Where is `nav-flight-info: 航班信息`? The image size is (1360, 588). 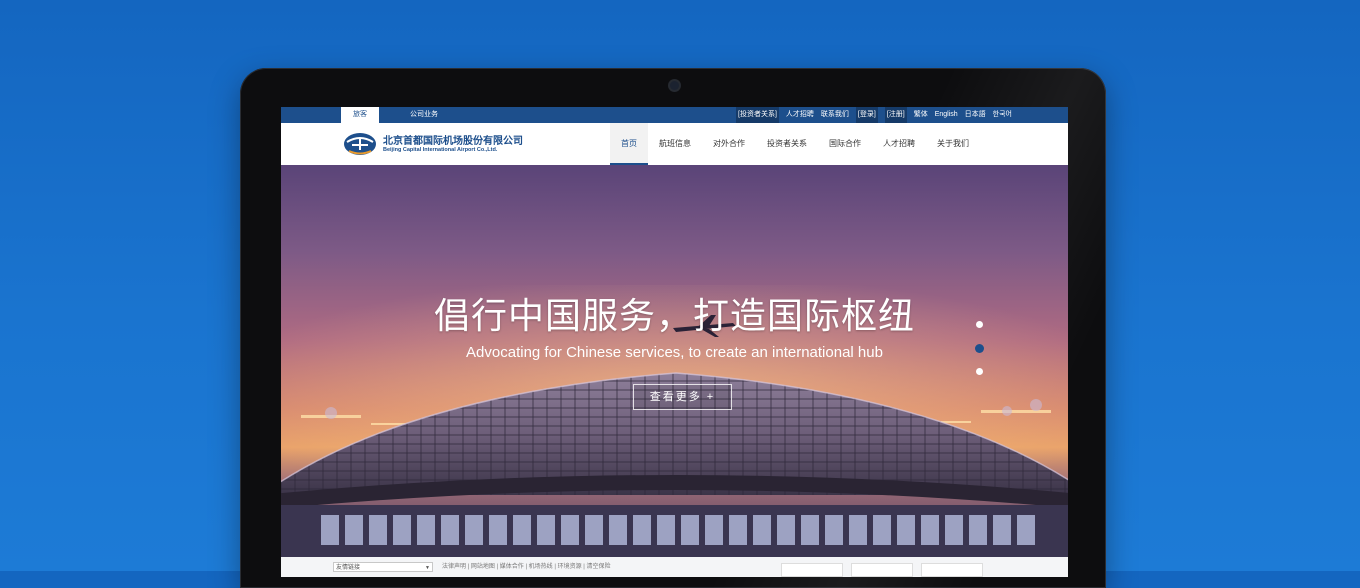
nav-flight-info: 航班信息 is located at coordinates (675, 144).